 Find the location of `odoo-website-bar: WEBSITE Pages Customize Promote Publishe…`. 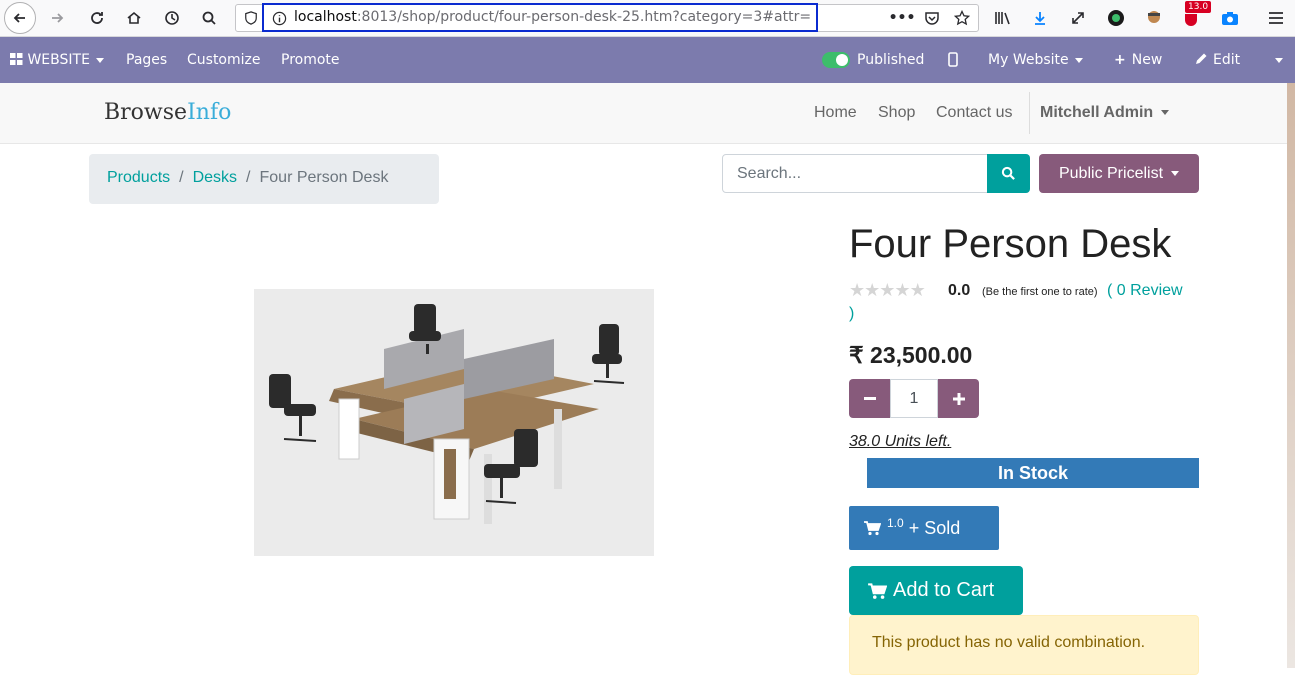

odoo-website-bar: WEBSITE Pages Customize Promote Publishe… is located at coordinates (647, 60).